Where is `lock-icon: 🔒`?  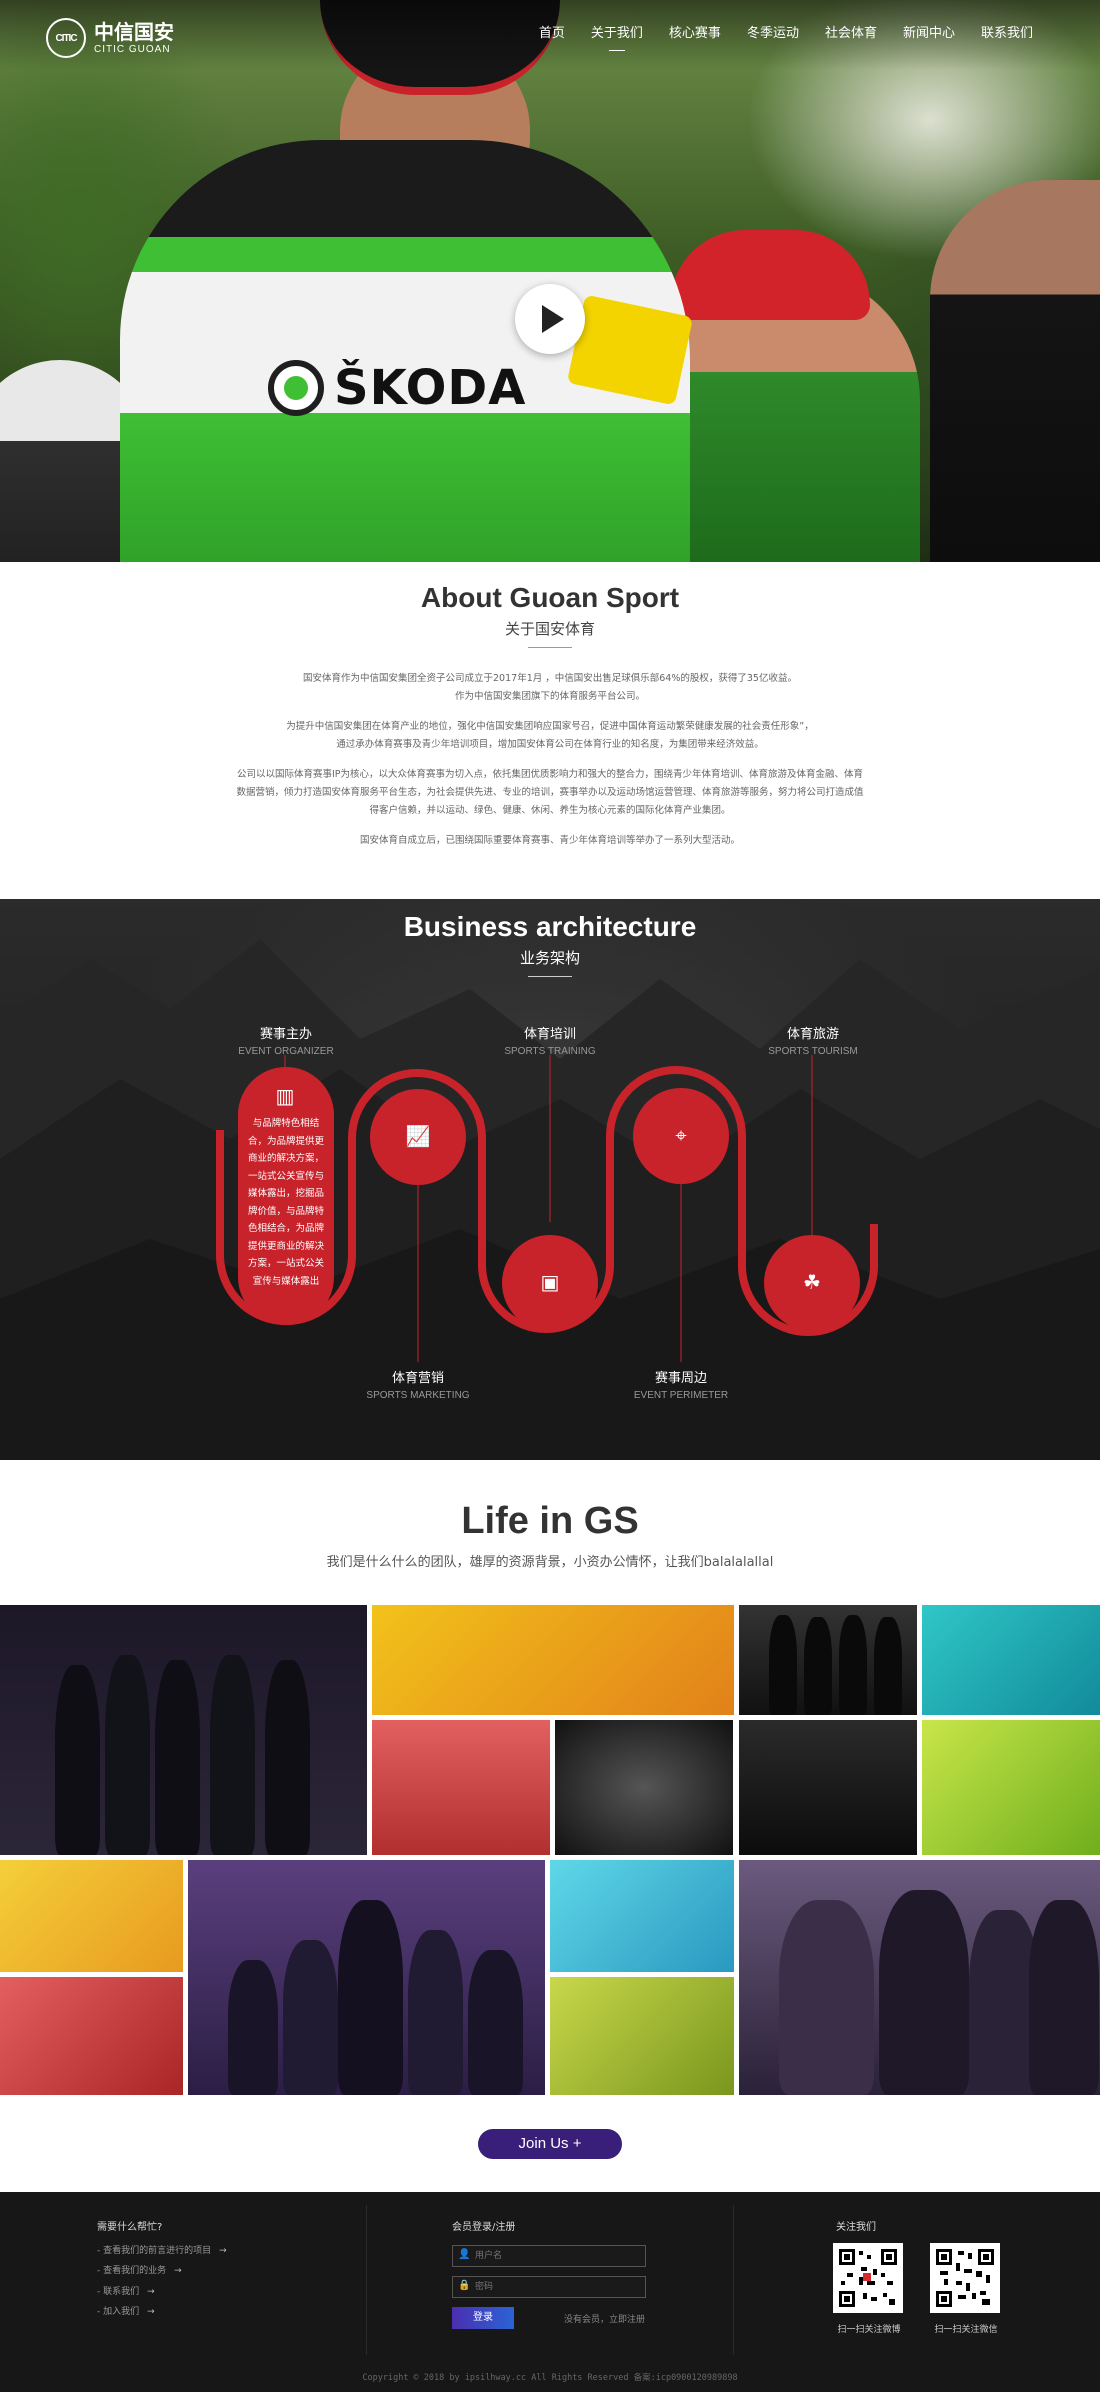 lock-icon: 🔒 is located at coordinates (464, 2285).